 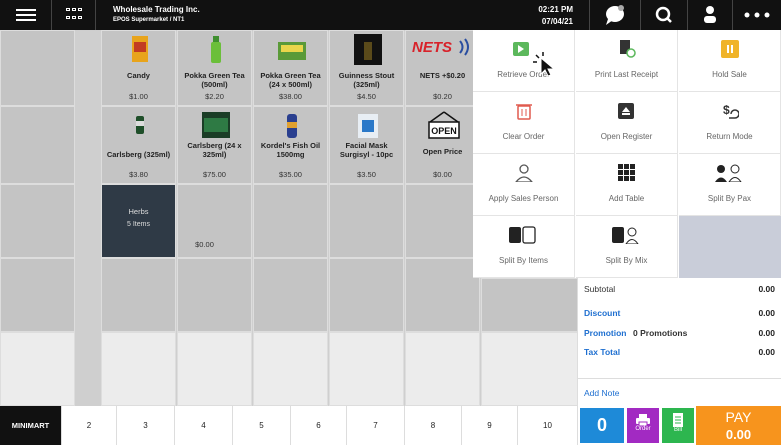 I want to click on tax-row: Tax Total 0.00, so click(x=679, y=352).